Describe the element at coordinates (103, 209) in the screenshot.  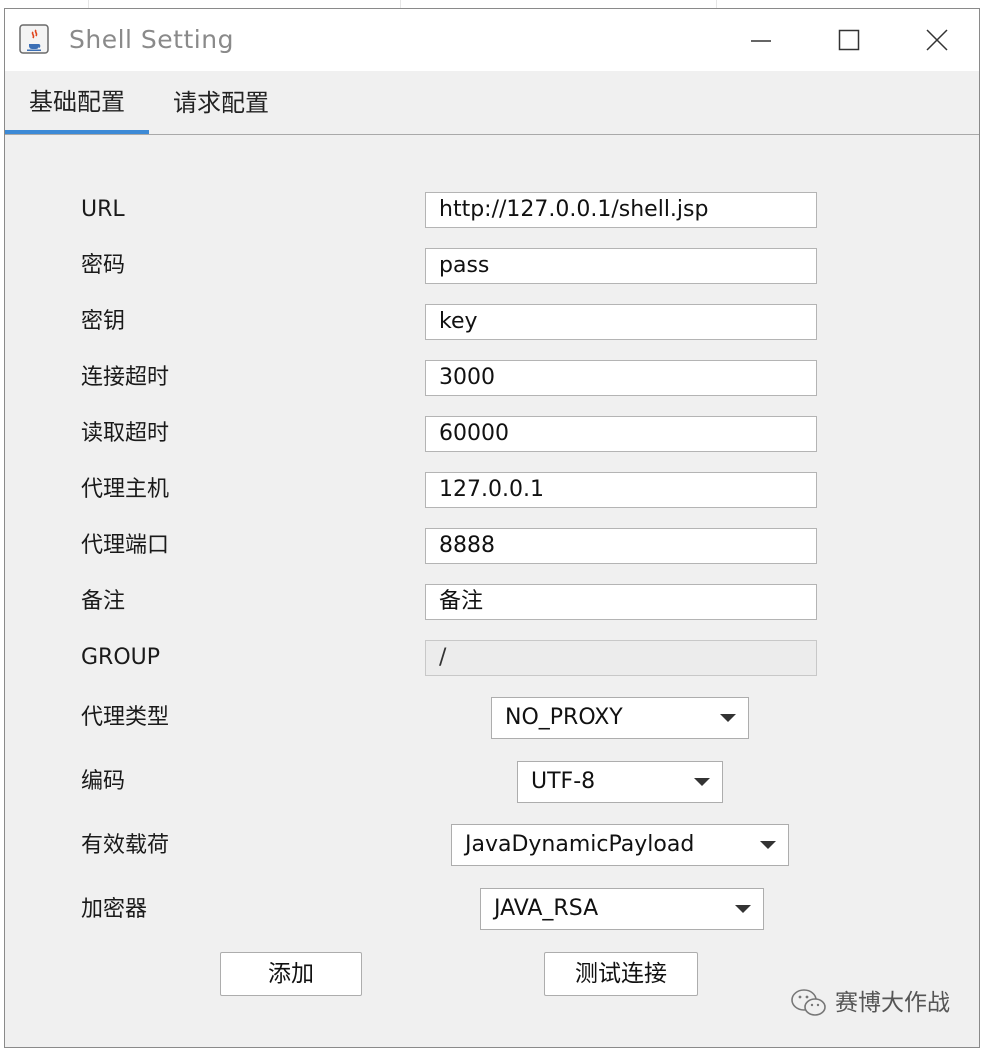
I see `url-label: URL` at that location.